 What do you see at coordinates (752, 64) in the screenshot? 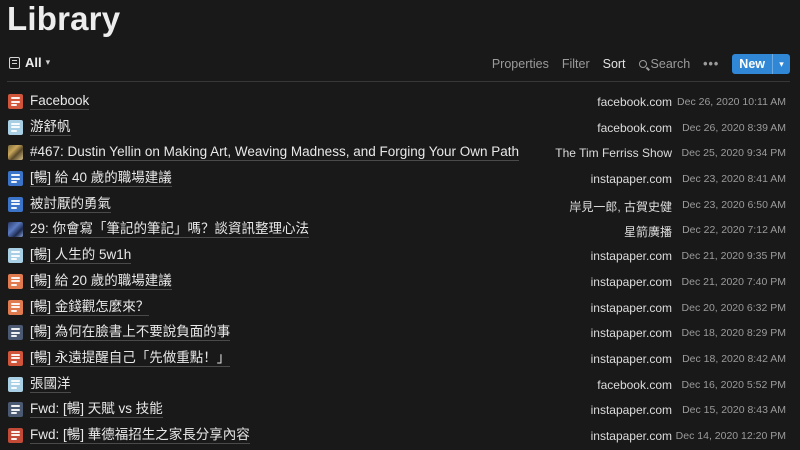
I see `new-button: New` at bounding box center [752, 64].